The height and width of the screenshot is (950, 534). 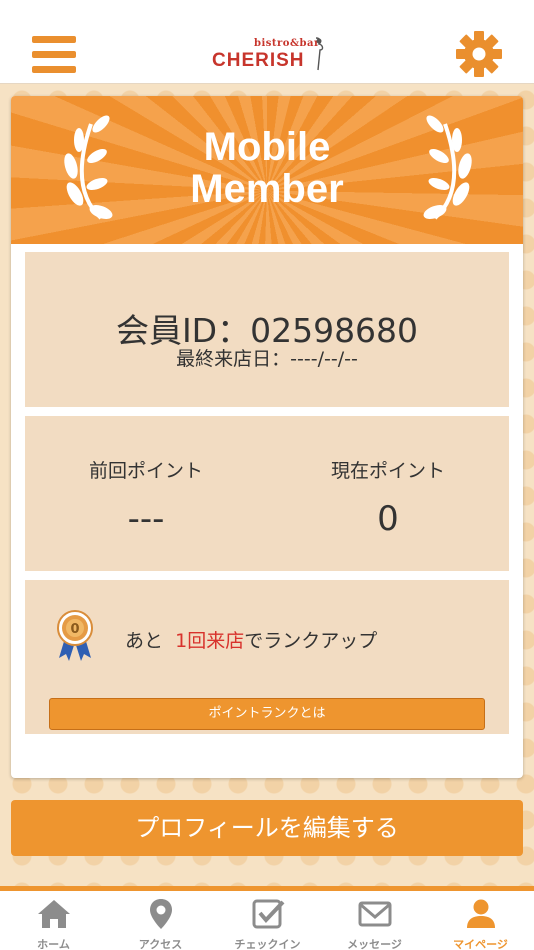 I want to click on point-rank-info-button: ポイントランクとは, so click(x=267, y=714).